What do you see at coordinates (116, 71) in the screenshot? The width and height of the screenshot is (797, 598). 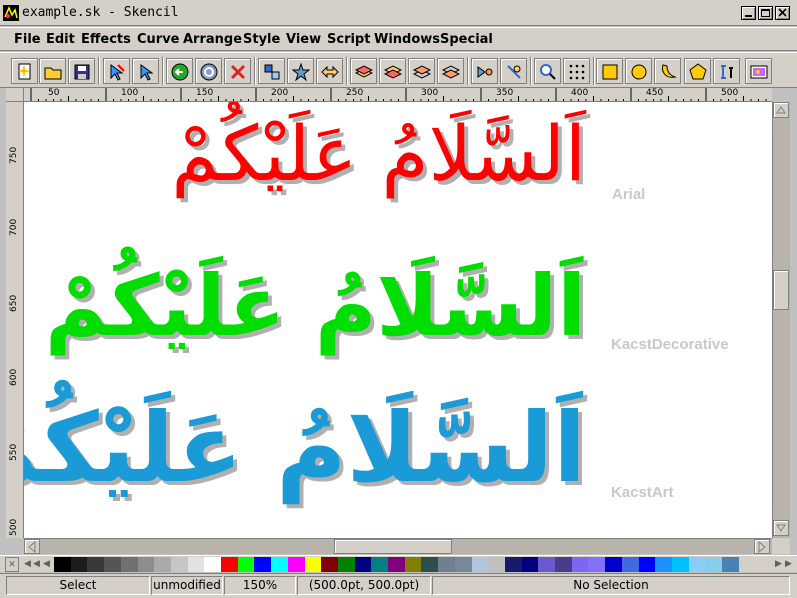 I see `edit-tool-button` at bounding box center [116, 71].